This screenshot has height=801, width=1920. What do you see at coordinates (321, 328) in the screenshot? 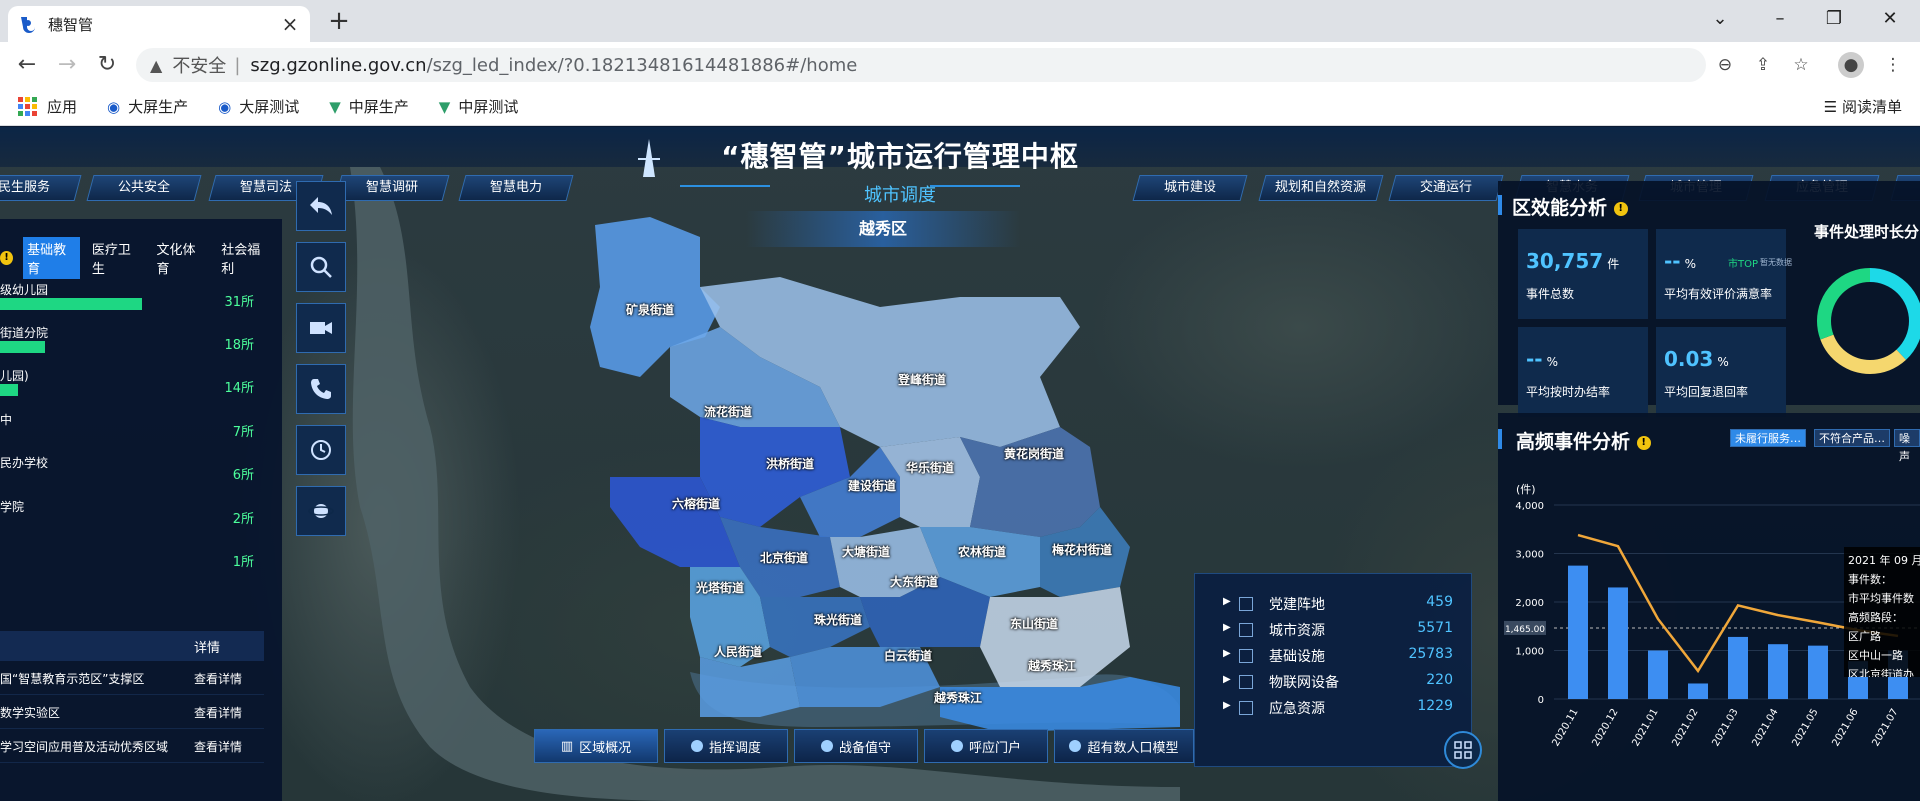
I see `video-tool-button` at bounding box center [321, 328].